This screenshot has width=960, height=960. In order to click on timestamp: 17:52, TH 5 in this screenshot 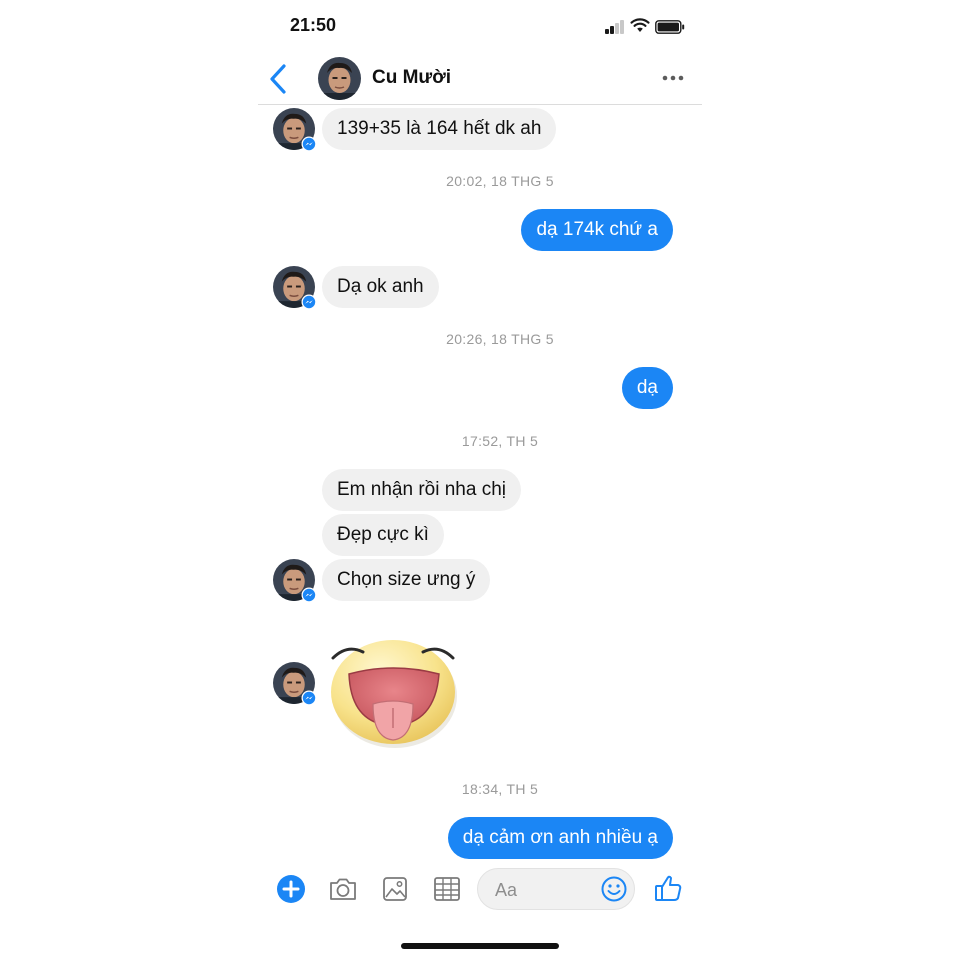, I will do `click(500, 441)`.